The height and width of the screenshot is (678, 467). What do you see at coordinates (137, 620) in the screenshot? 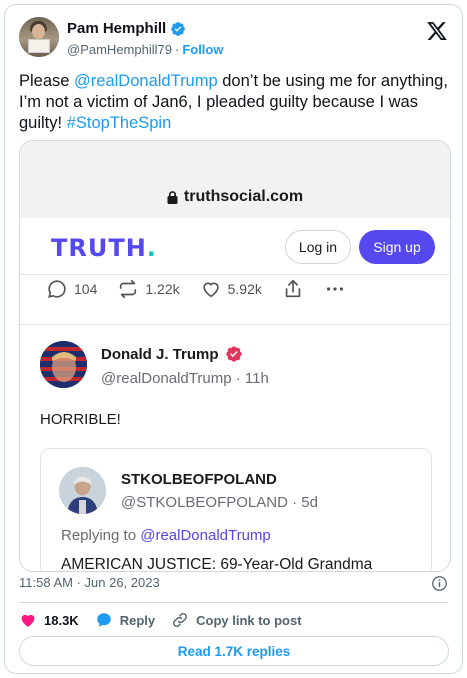
I see `reply-label: Reply` at bounding box center [137, 620].